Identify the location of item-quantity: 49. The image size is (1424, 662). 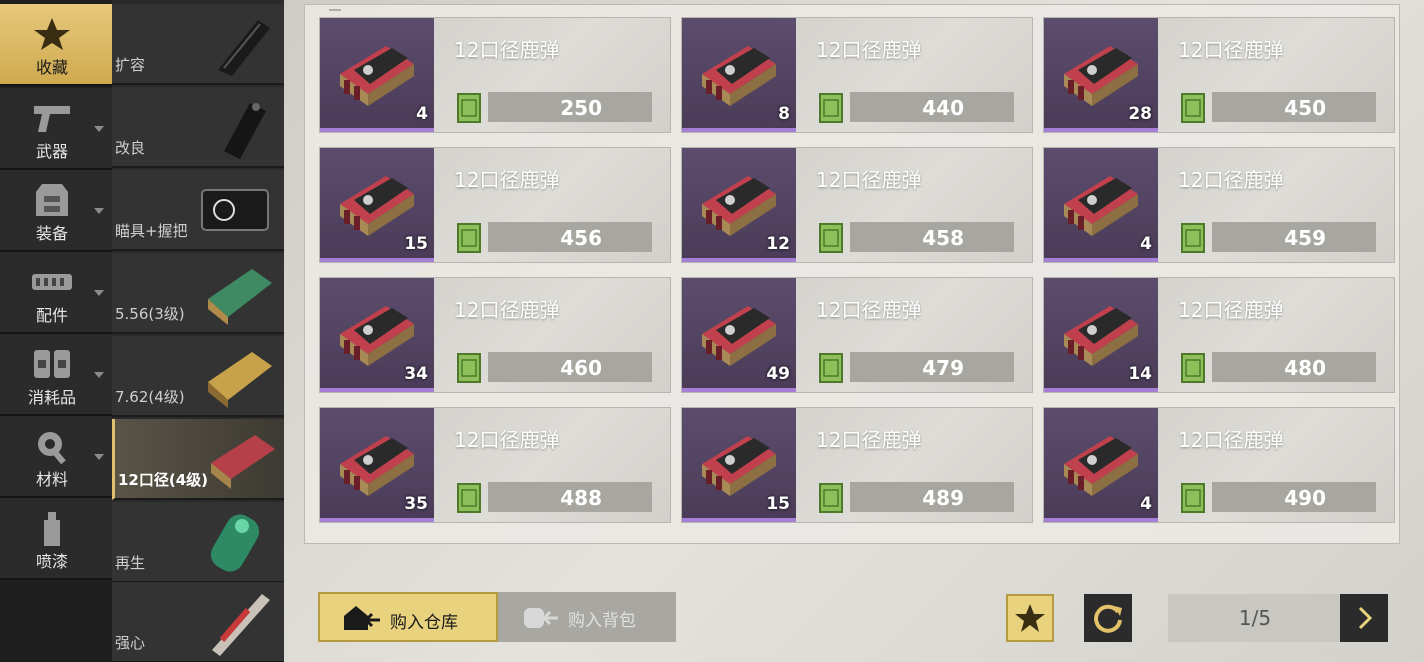
(778, 374).